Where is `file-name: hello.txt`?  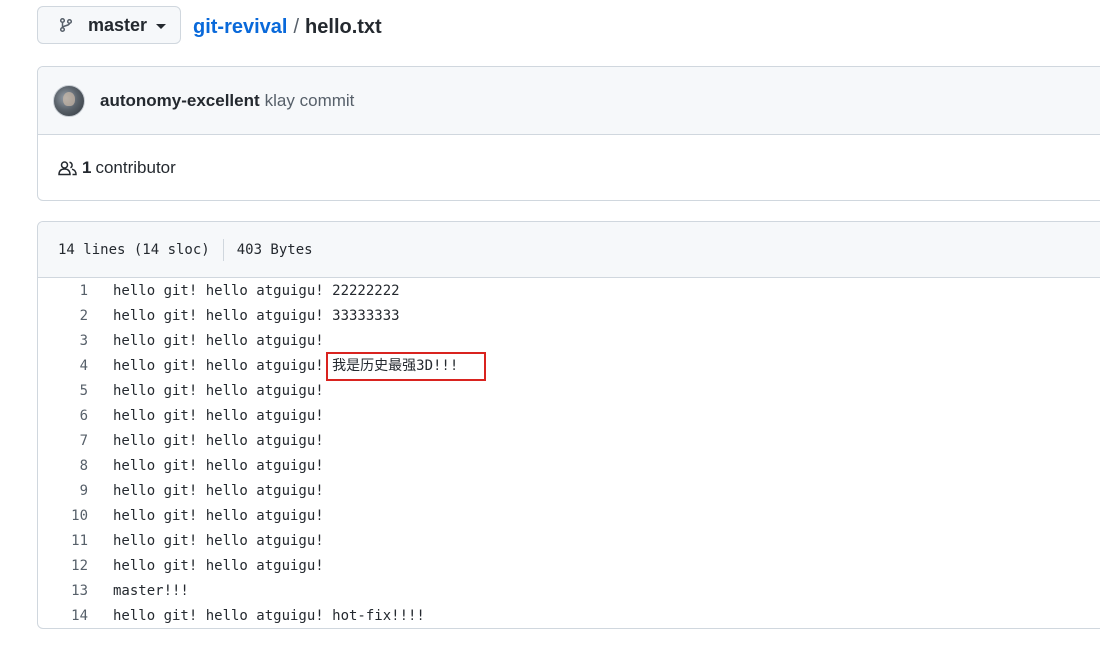 file-name: hello.txt is located at coordinates (343, 27).